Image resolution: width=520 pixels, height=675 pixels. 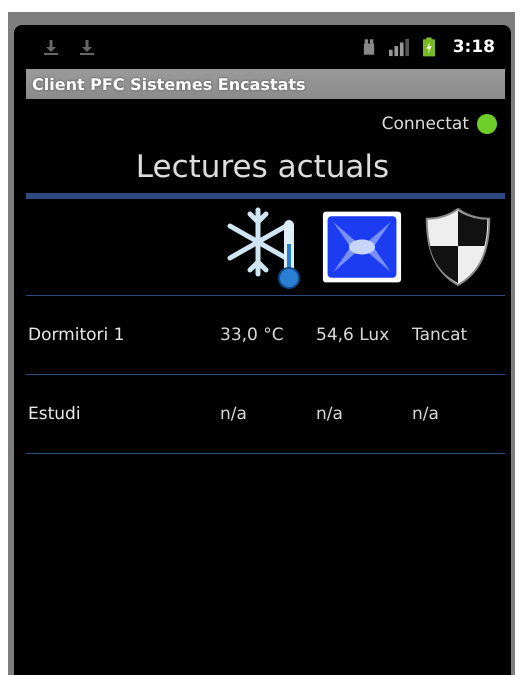 What do you see at coordinates (428, 47) in the screenshot?
I see `battery-icon` at bounding box center [428, 47].